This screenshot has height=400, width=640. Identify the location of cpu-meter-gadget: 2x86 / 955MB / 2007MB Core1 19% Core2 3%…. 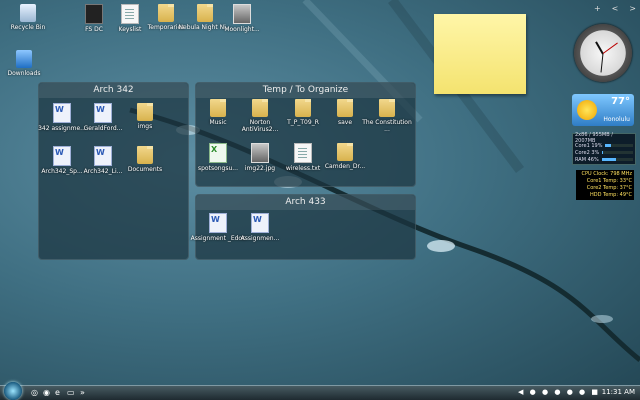
(604, 148).